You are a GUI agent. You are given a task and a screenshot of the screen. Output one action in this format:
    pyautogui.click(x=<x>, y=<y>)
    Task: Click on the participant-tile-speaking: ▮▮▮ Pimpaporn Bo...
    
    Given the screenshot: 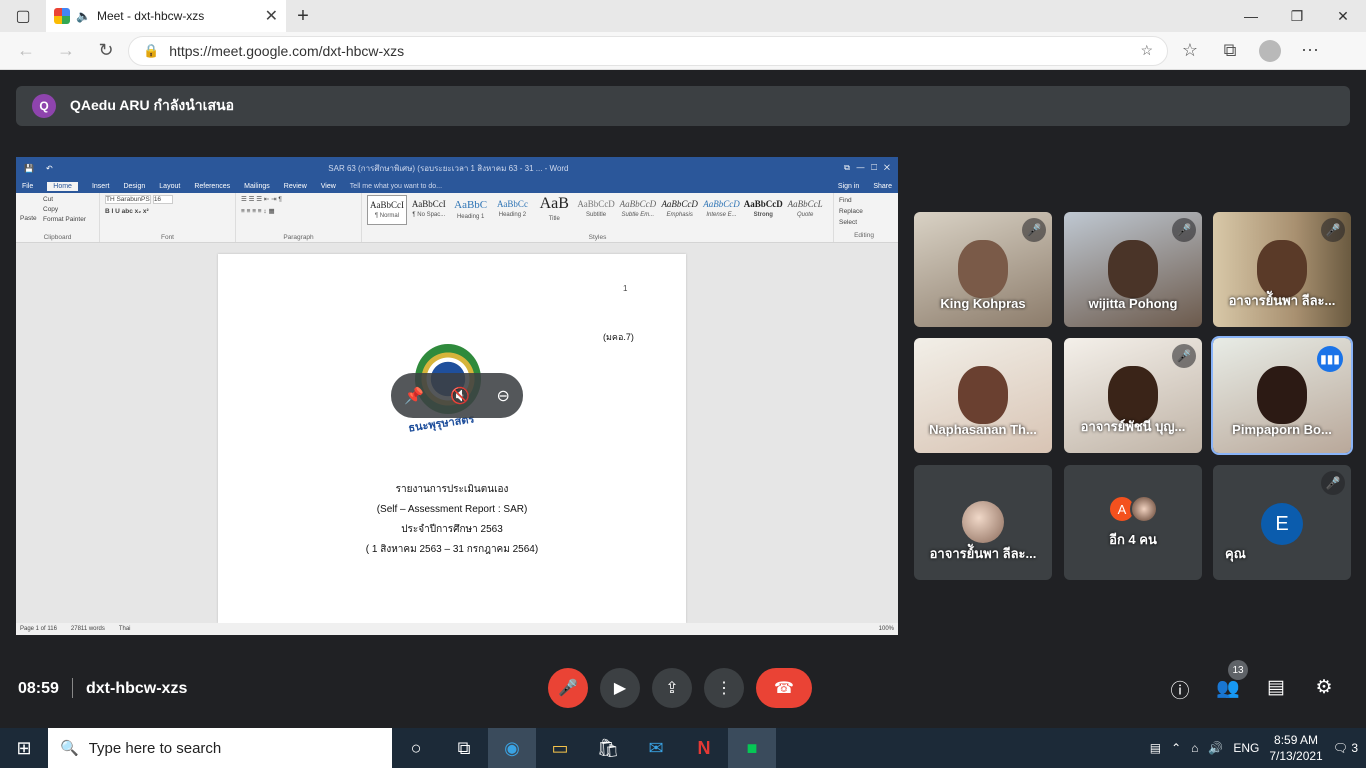 What is the action you would take?
    pyautogui.click(x=1282, y=395)
    